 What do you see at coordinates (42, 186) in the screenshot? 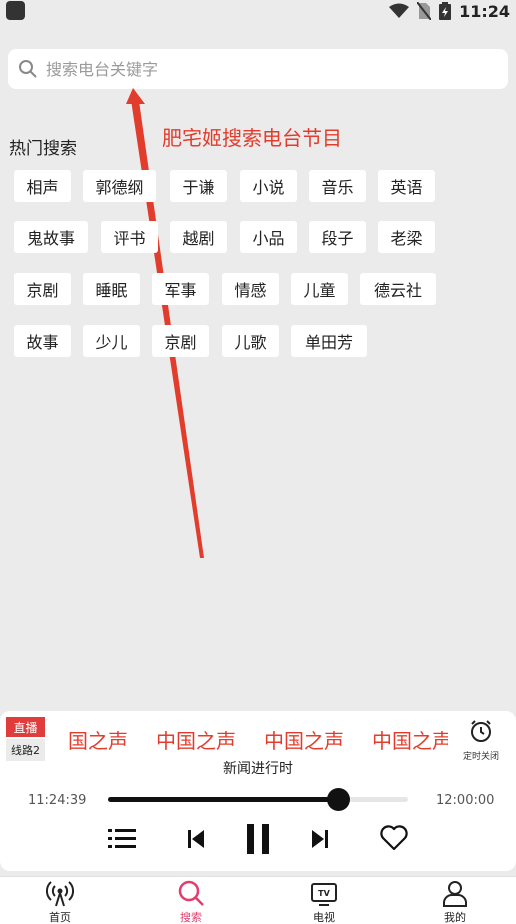
I see `hot-tag: 相声` at bounding box center [42, 186].